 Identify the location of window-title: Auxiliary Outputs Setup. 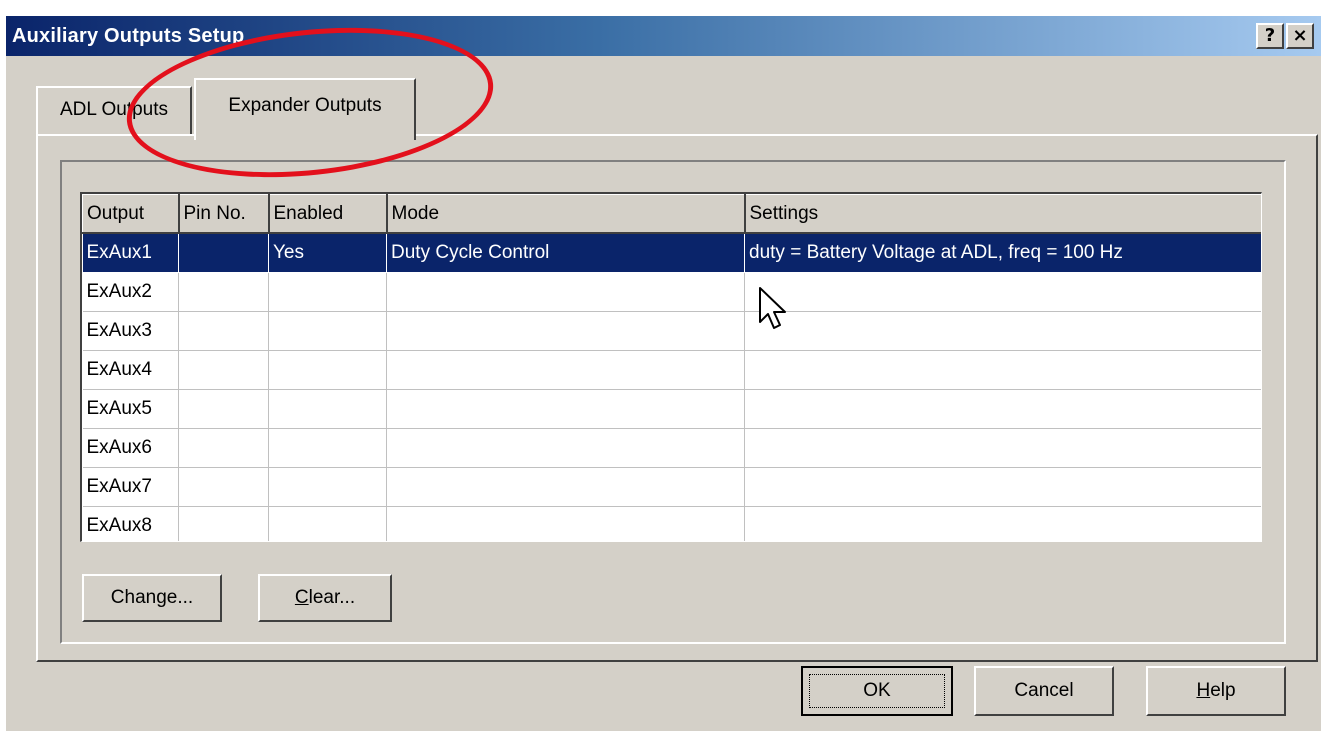
(128, 36).